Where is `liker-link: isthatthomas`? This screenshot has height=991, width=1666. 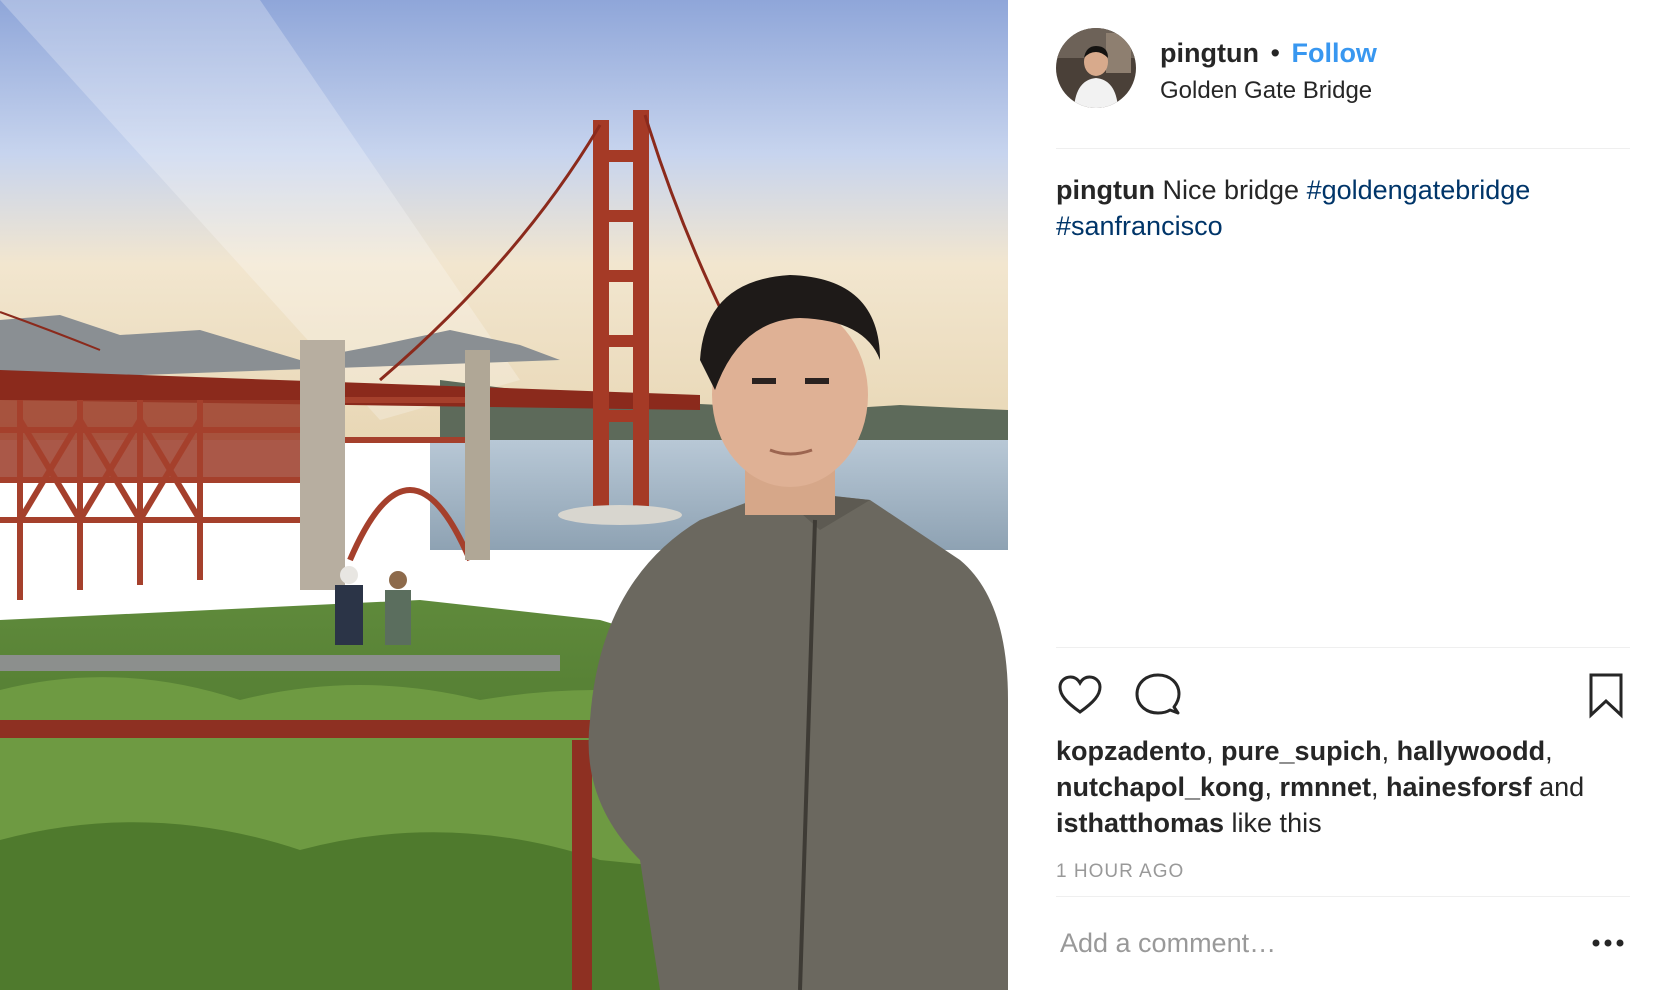
liker-link: isthatthomas is located at coordinates (1140, 823).